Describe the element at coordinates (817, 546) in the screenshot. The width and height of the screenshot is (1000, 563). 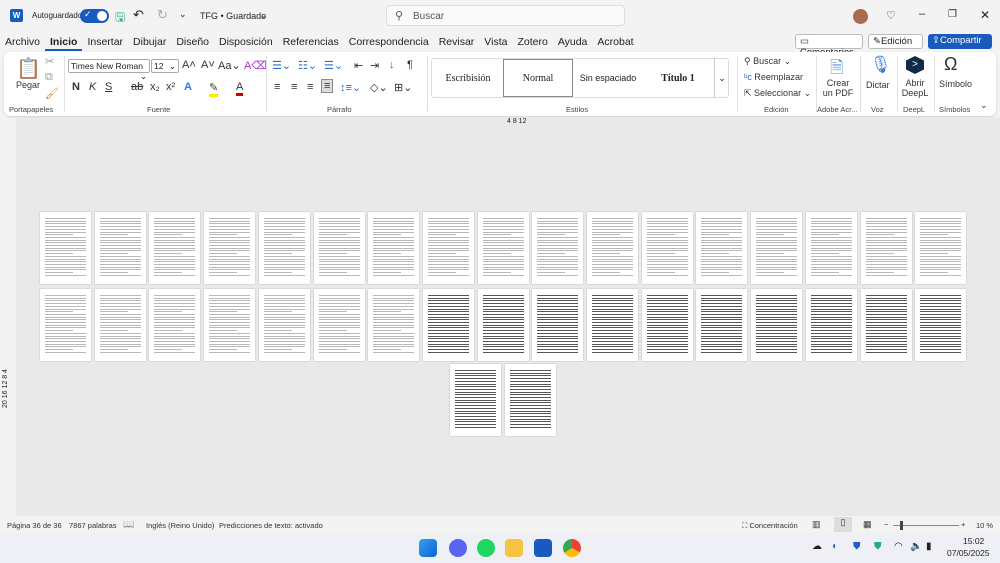
I see `onedrive-icon: ☁` at that location.